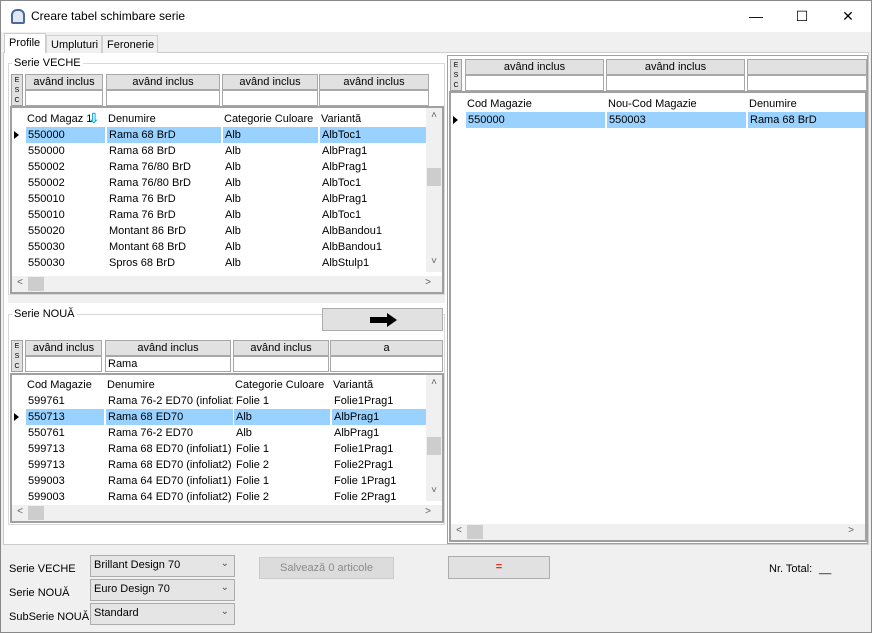 This screenshot has height=633, width=872. Describe the element at coordinates (326, 568) in the screenshot. I see `save-button: Salvează 0 articole` at that location.